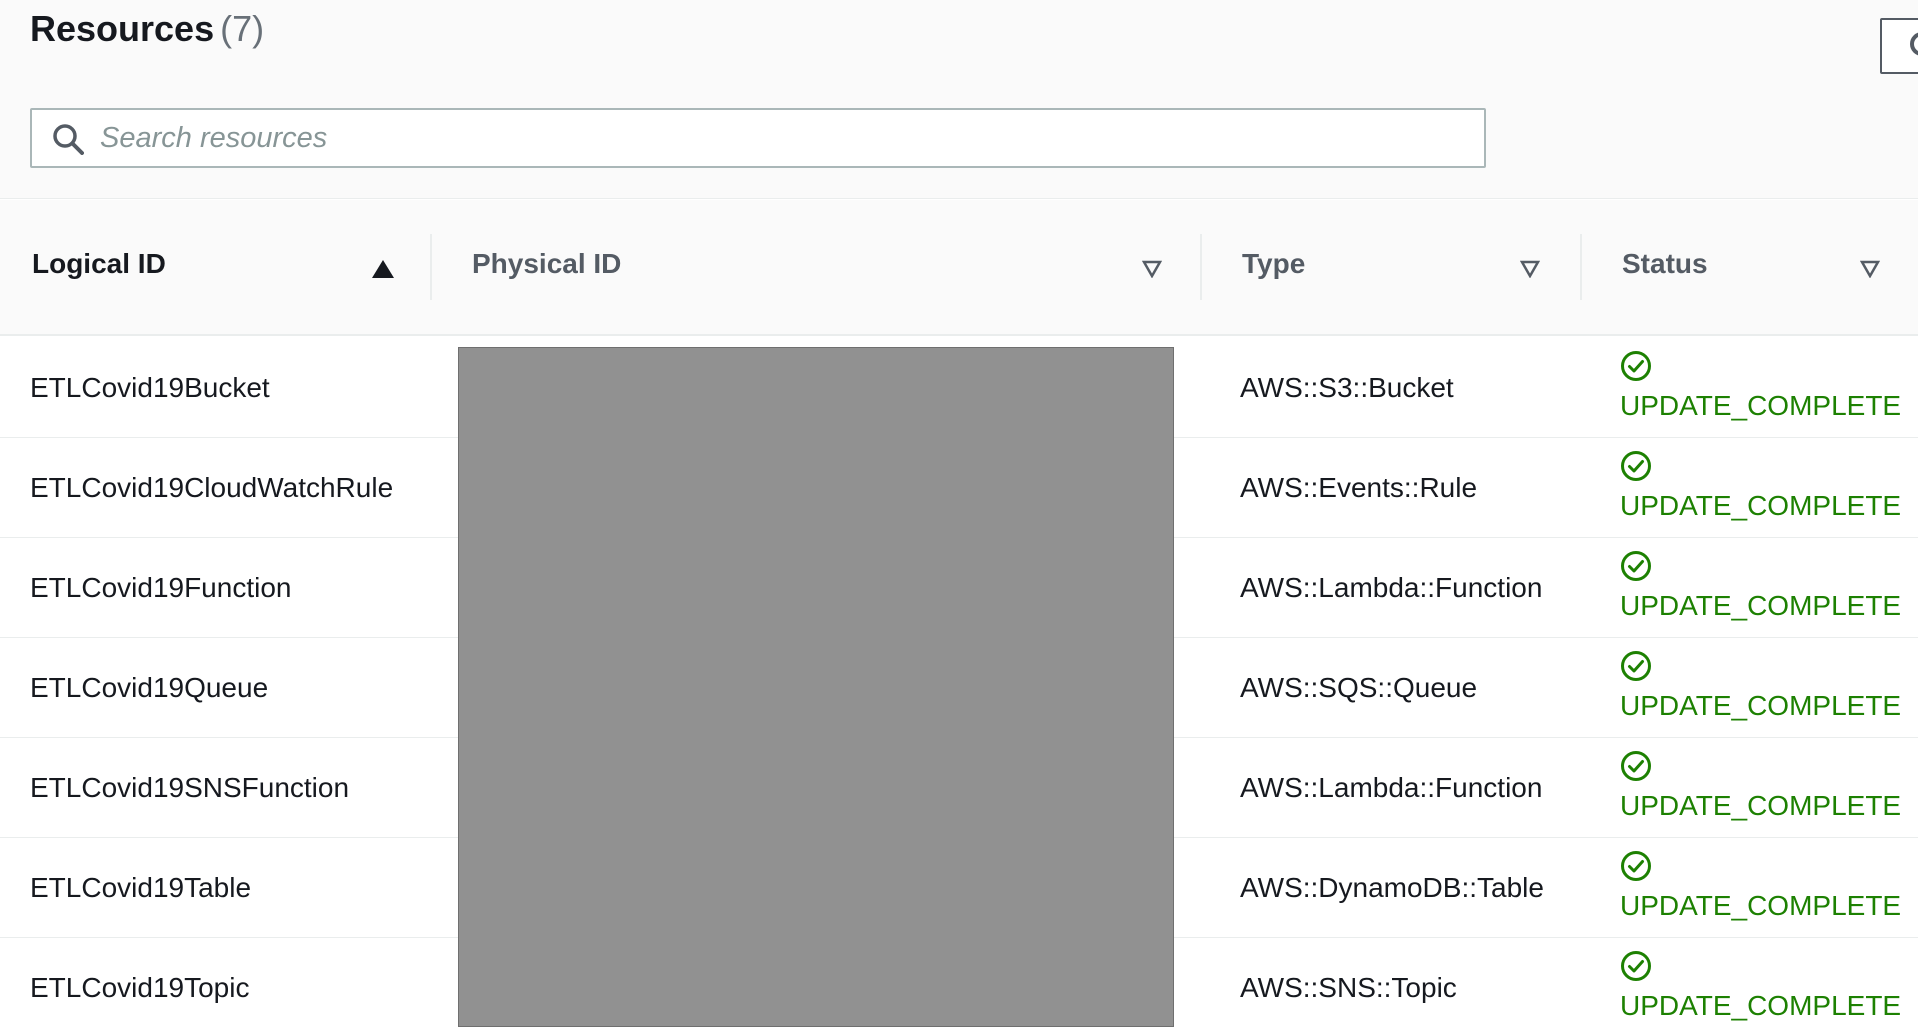 This screenshot has width=1918, height=1030. Describe the element at coordinates (99, 263) in the screenshot. I see `column-label: Logical ID` at that location.